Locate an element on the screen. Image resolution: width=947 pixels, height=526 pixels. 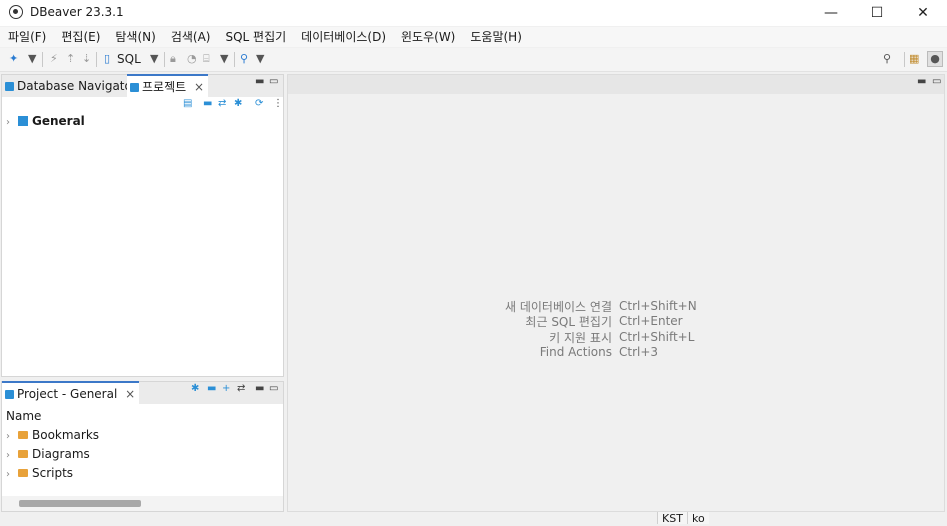
menu-help: 도움말(H) is located at coordinates (495, 37).